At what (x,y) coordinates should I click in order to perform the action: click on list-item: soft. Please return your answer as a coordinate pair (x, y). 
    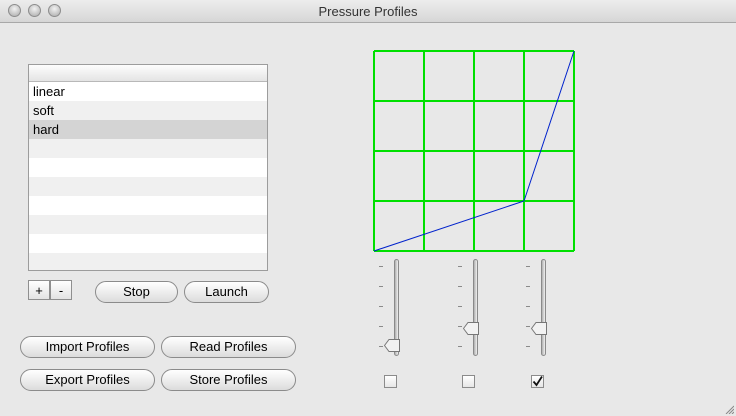
    Looking at the image, I should click on (148, 110).